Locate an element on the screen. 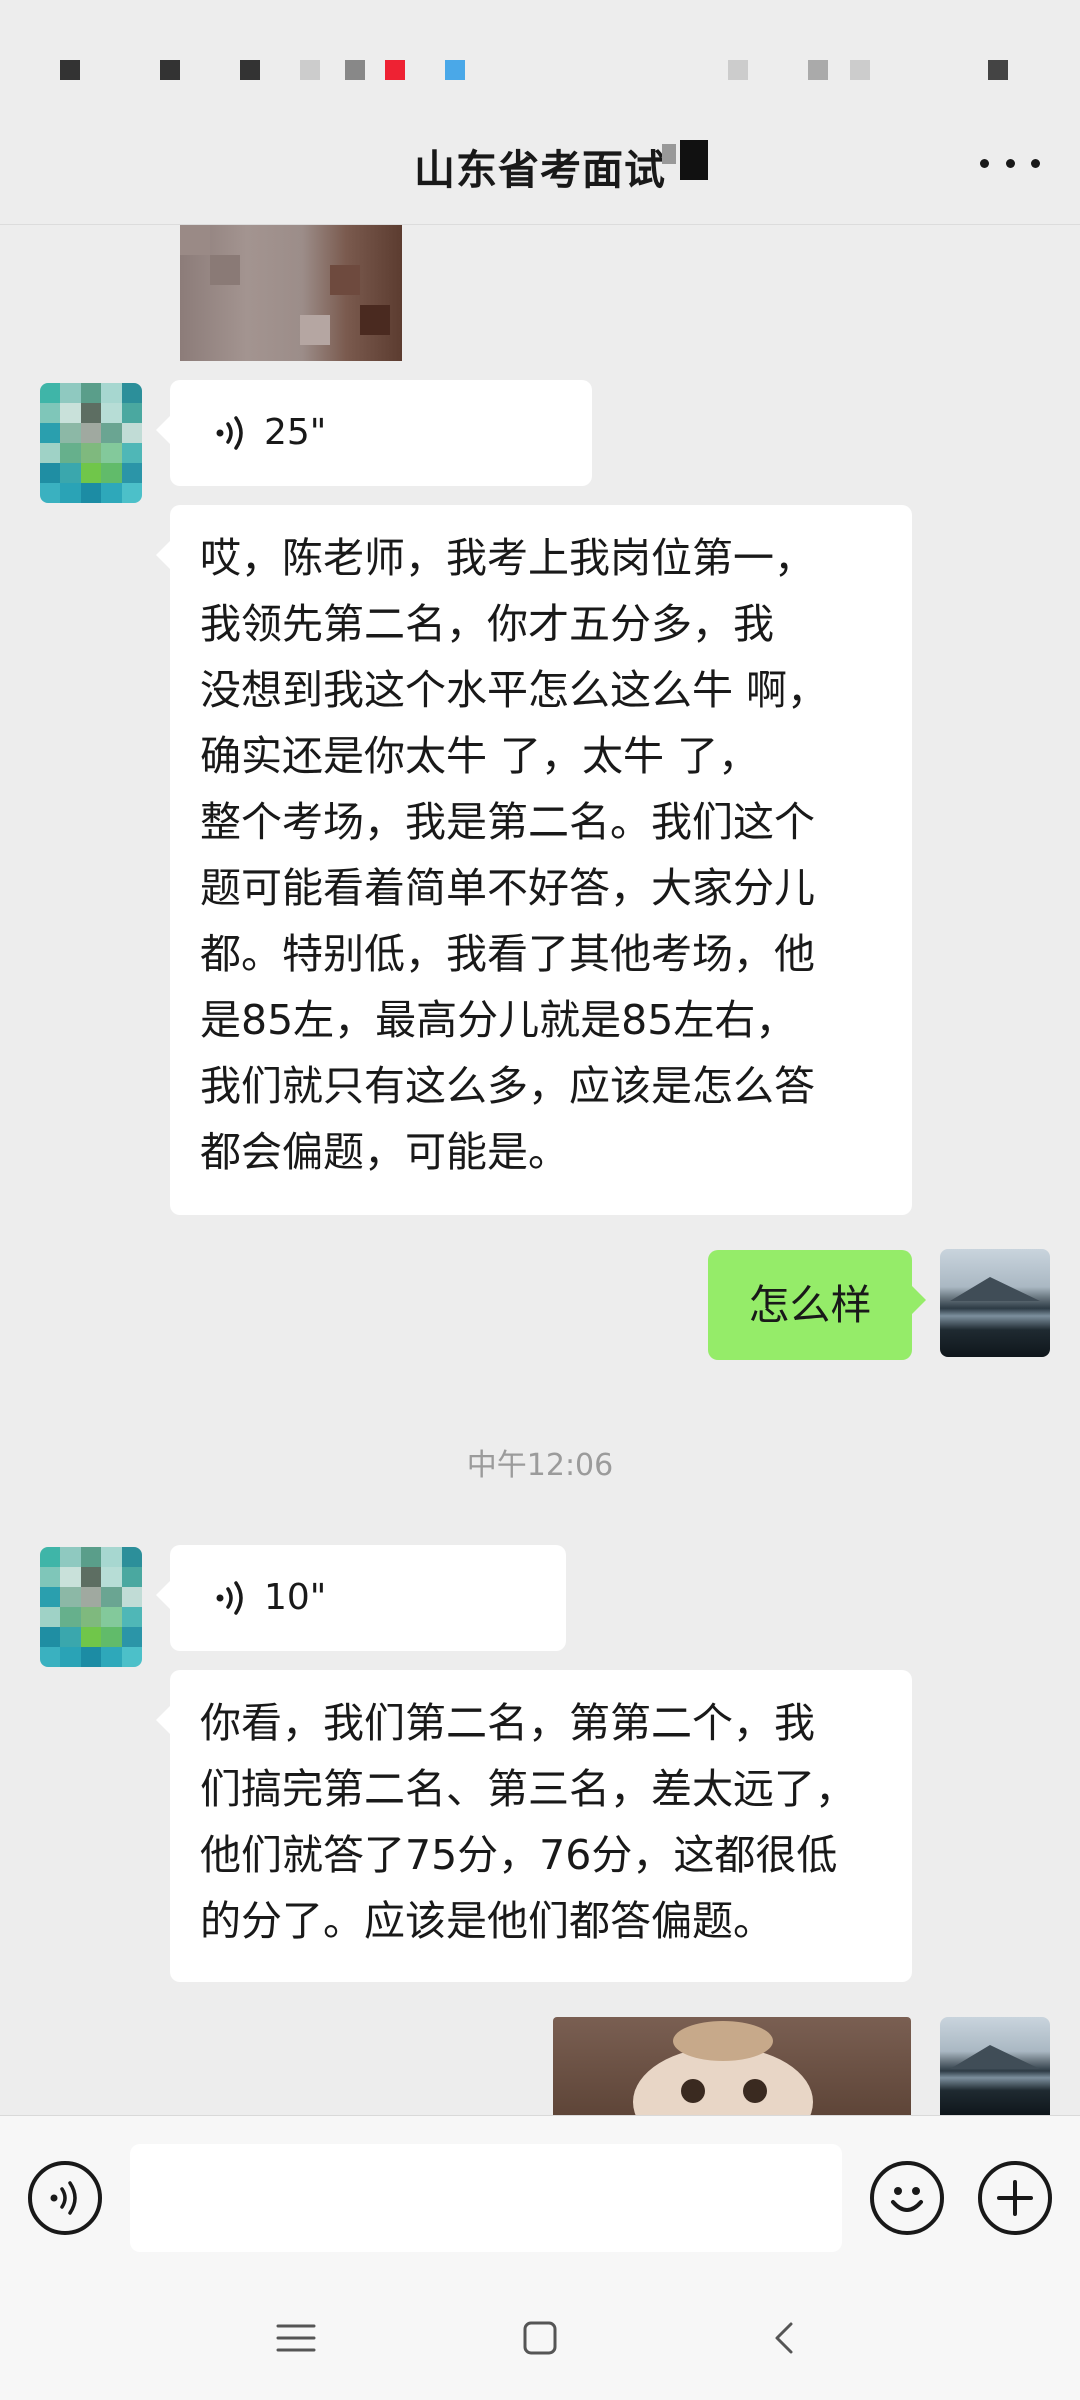  message-line: 整个考场，我是第二名。我们这个 is located at coordinates (507, 822).